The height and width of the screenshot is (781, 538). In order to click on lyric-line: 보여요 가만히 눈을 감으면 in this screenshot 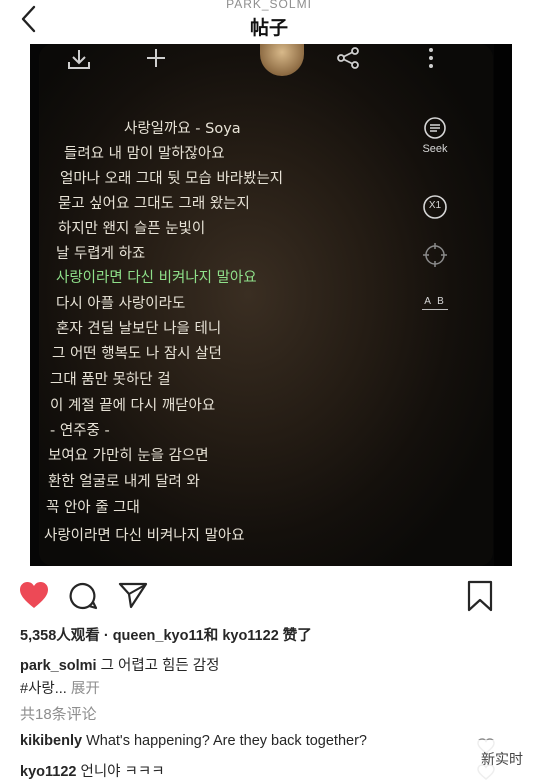, I will do `click(128, 456)`.